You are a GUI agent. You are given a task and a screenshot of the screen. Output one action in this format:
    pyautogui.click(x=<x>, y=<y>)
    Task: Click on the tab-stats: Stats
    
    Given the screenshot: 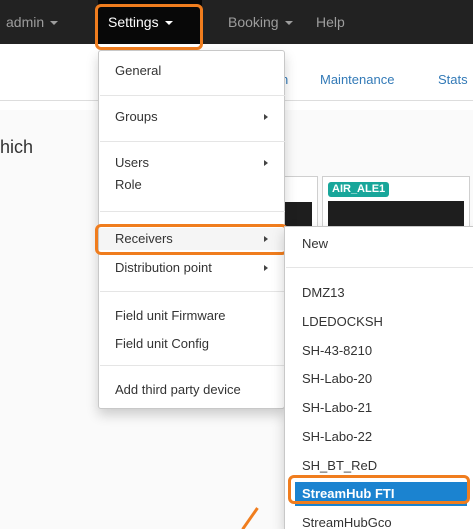 What is the action you would take?
    pyautogui.click(x=453, y=79)
    